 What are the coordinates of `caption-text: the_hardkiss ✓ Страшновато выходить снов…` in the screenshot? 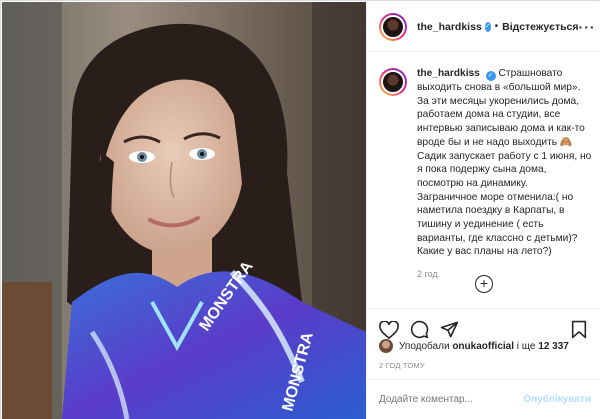 It's located at (504, 163).